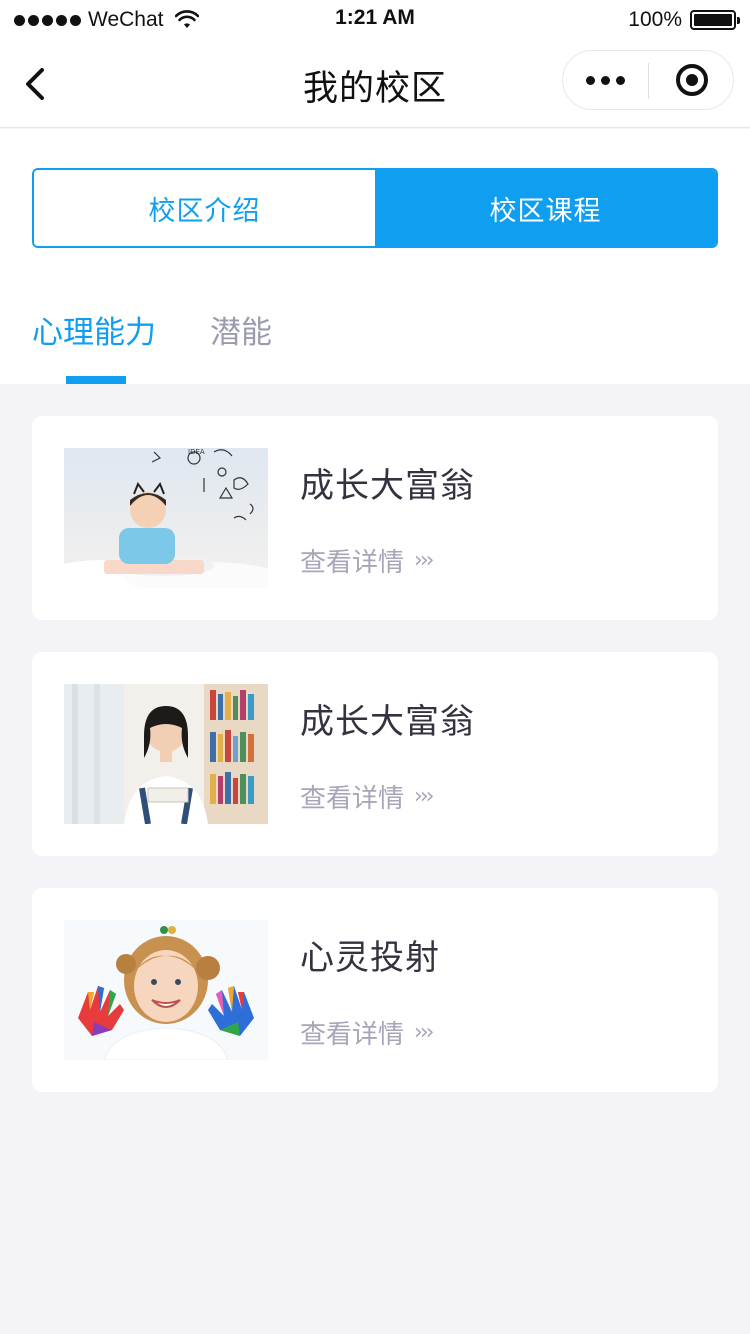 Image resolution: width=750 pixels, height=1334 pixels. I want to click on segmented-control: 校区介绍 校区课程, so click(375, 208).